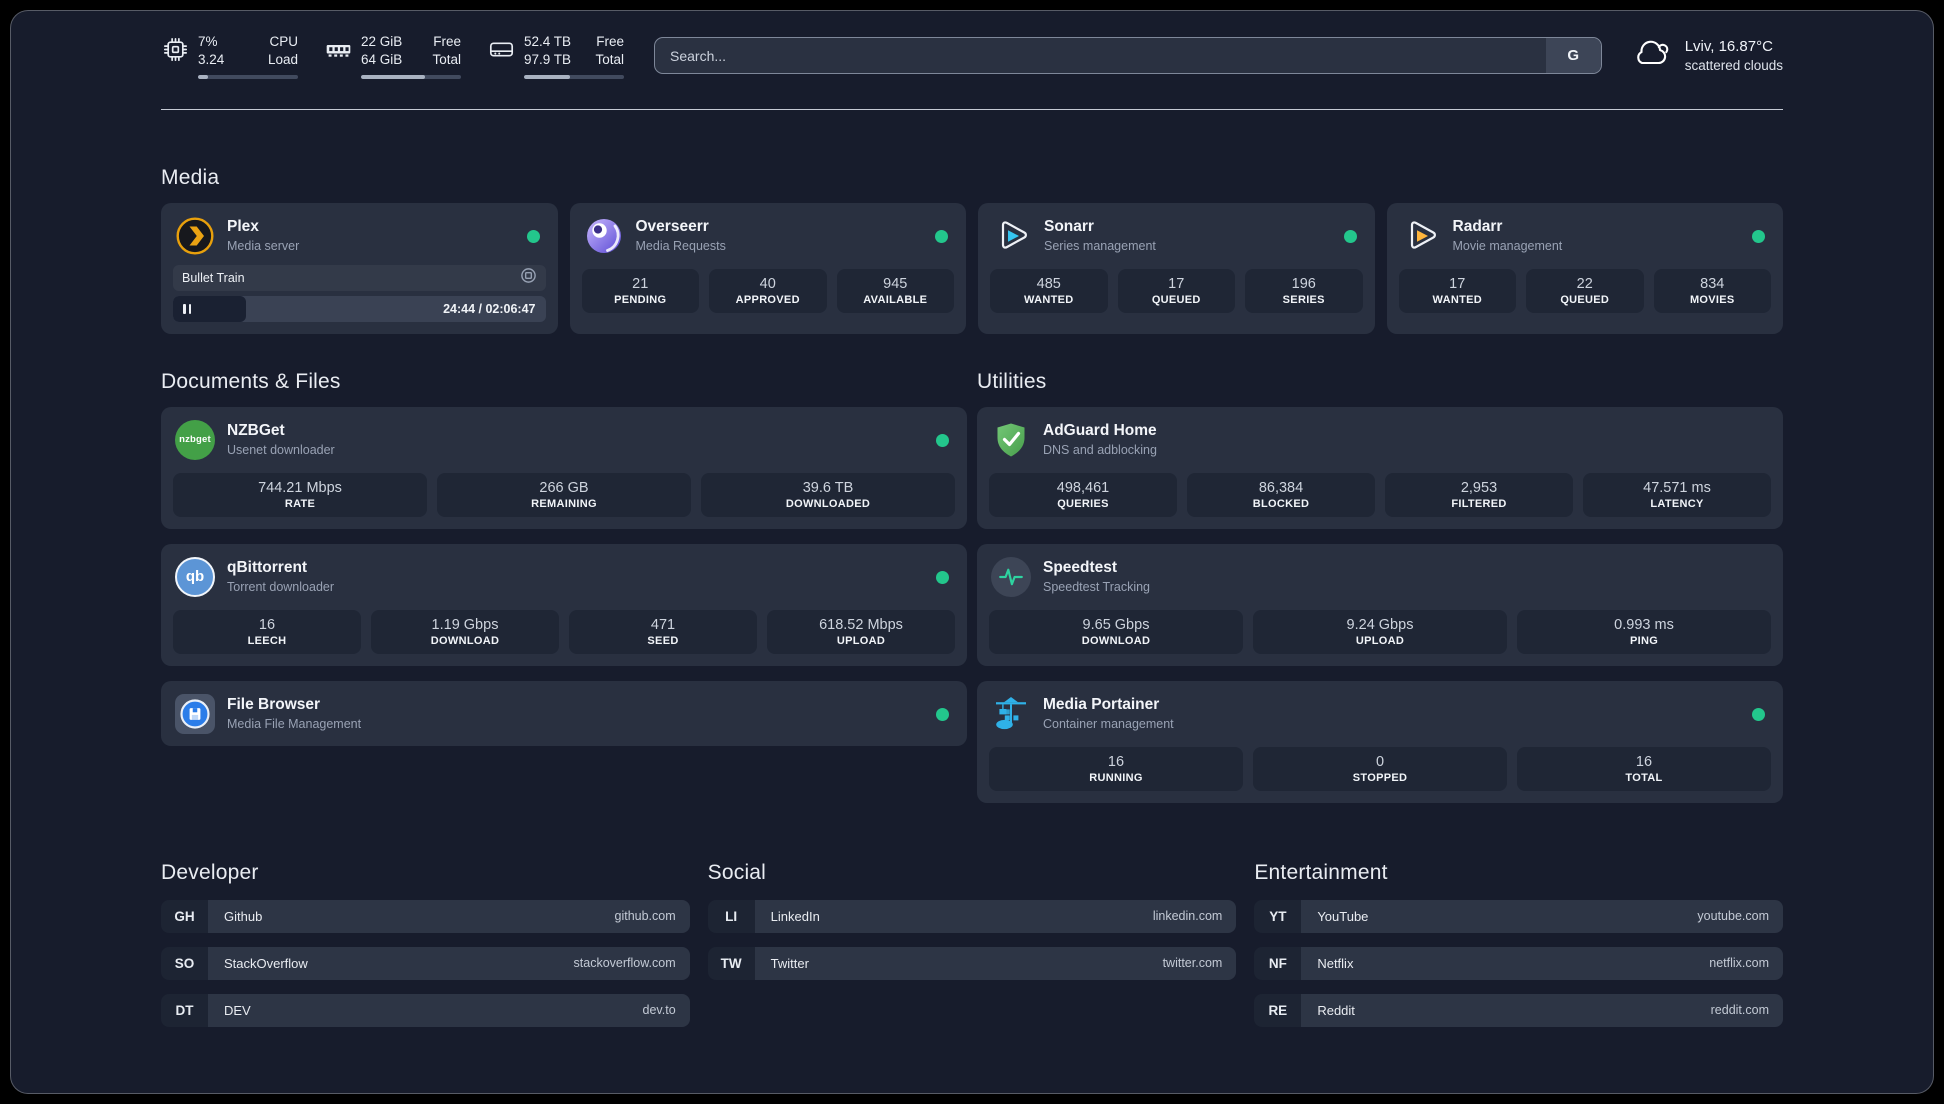  Describe the element at coordinates (1192, 963) in the screenshot. I see `link-url: twitter.com` at that location.